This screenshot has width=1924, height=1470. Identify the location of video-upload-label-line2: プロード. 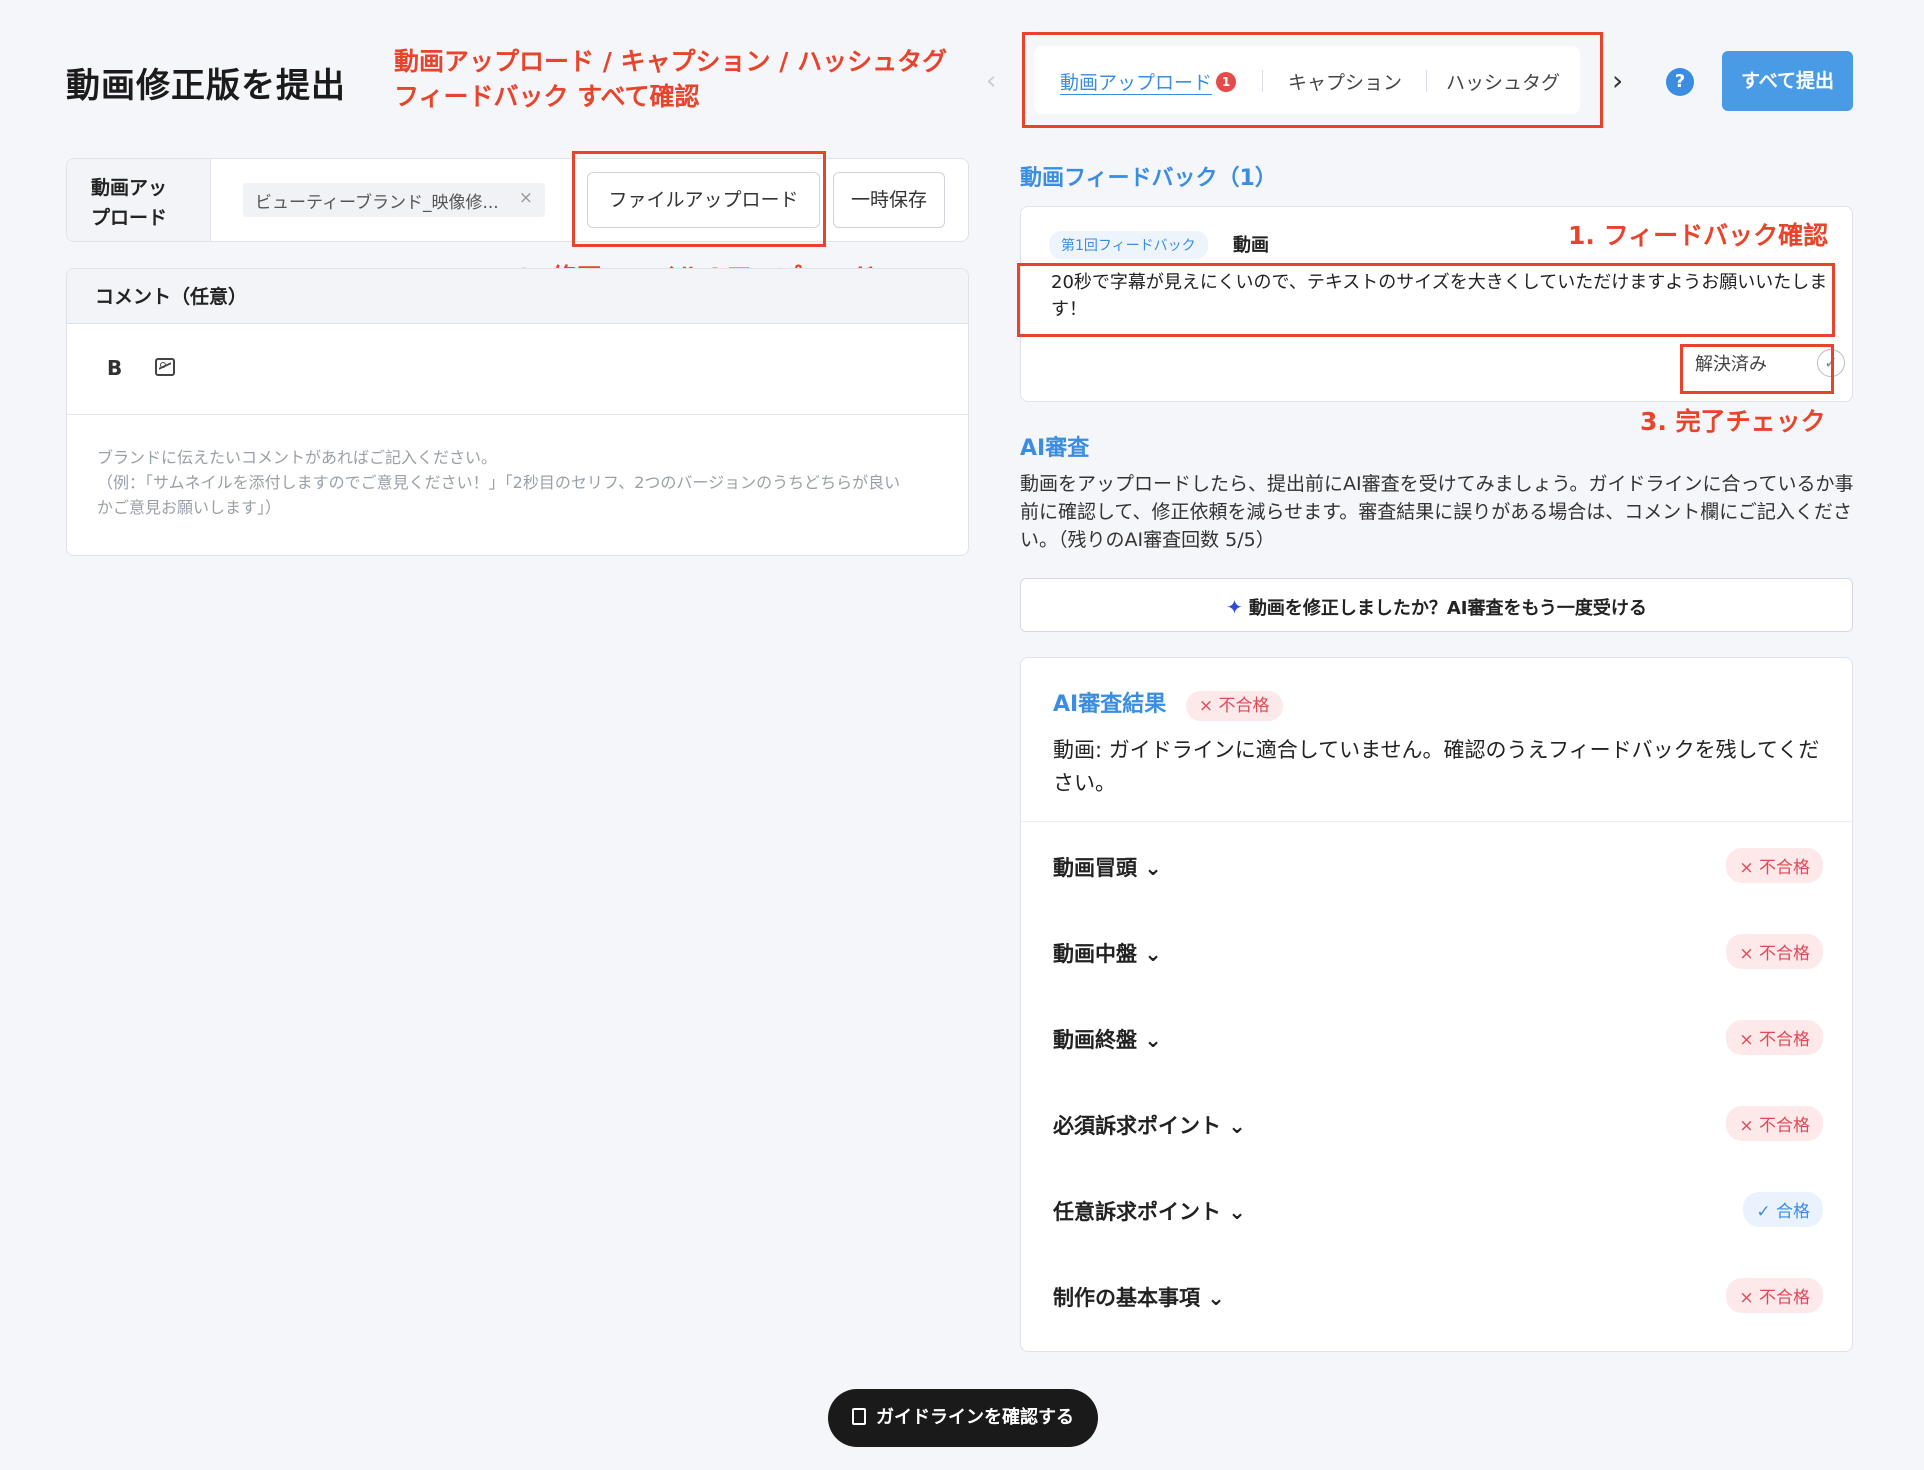
(129, 218).